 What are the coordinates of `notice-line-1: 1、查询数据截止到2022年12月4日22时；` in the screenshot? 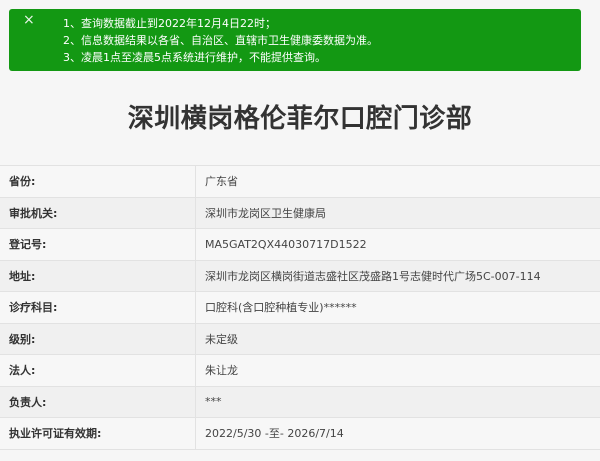 It's located at (169, 23).